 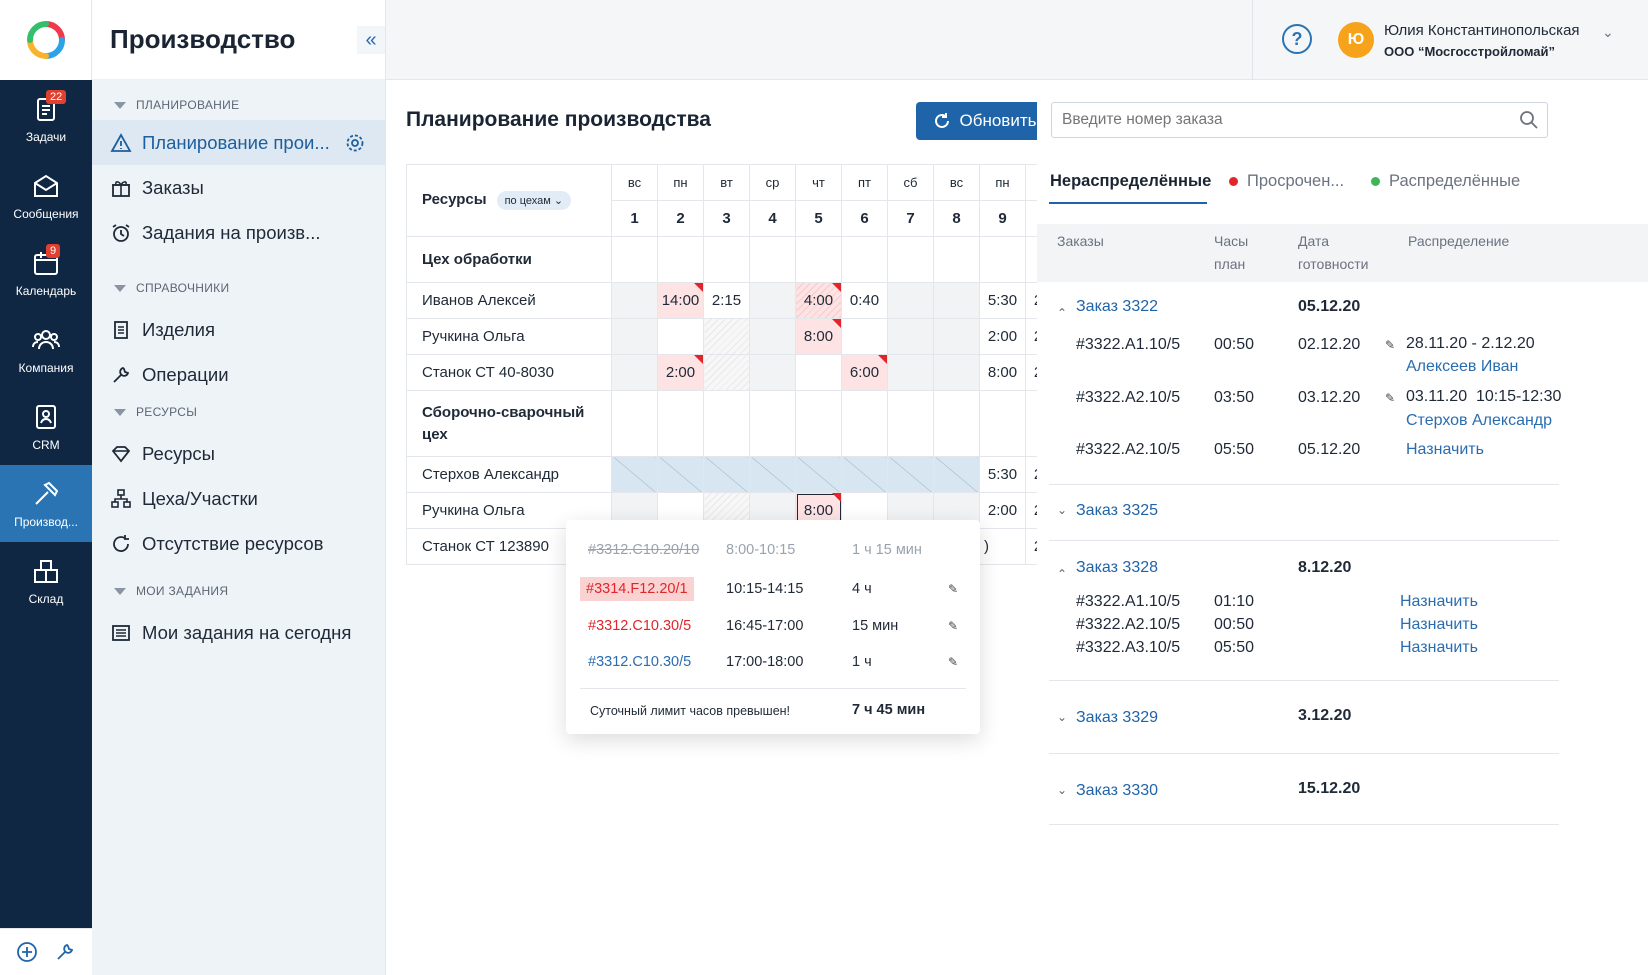 What do you see at coordinates (1117, 307) in the screenshot?
I see `order-link: Заказ 3322` at bounding box center [1117, 307].